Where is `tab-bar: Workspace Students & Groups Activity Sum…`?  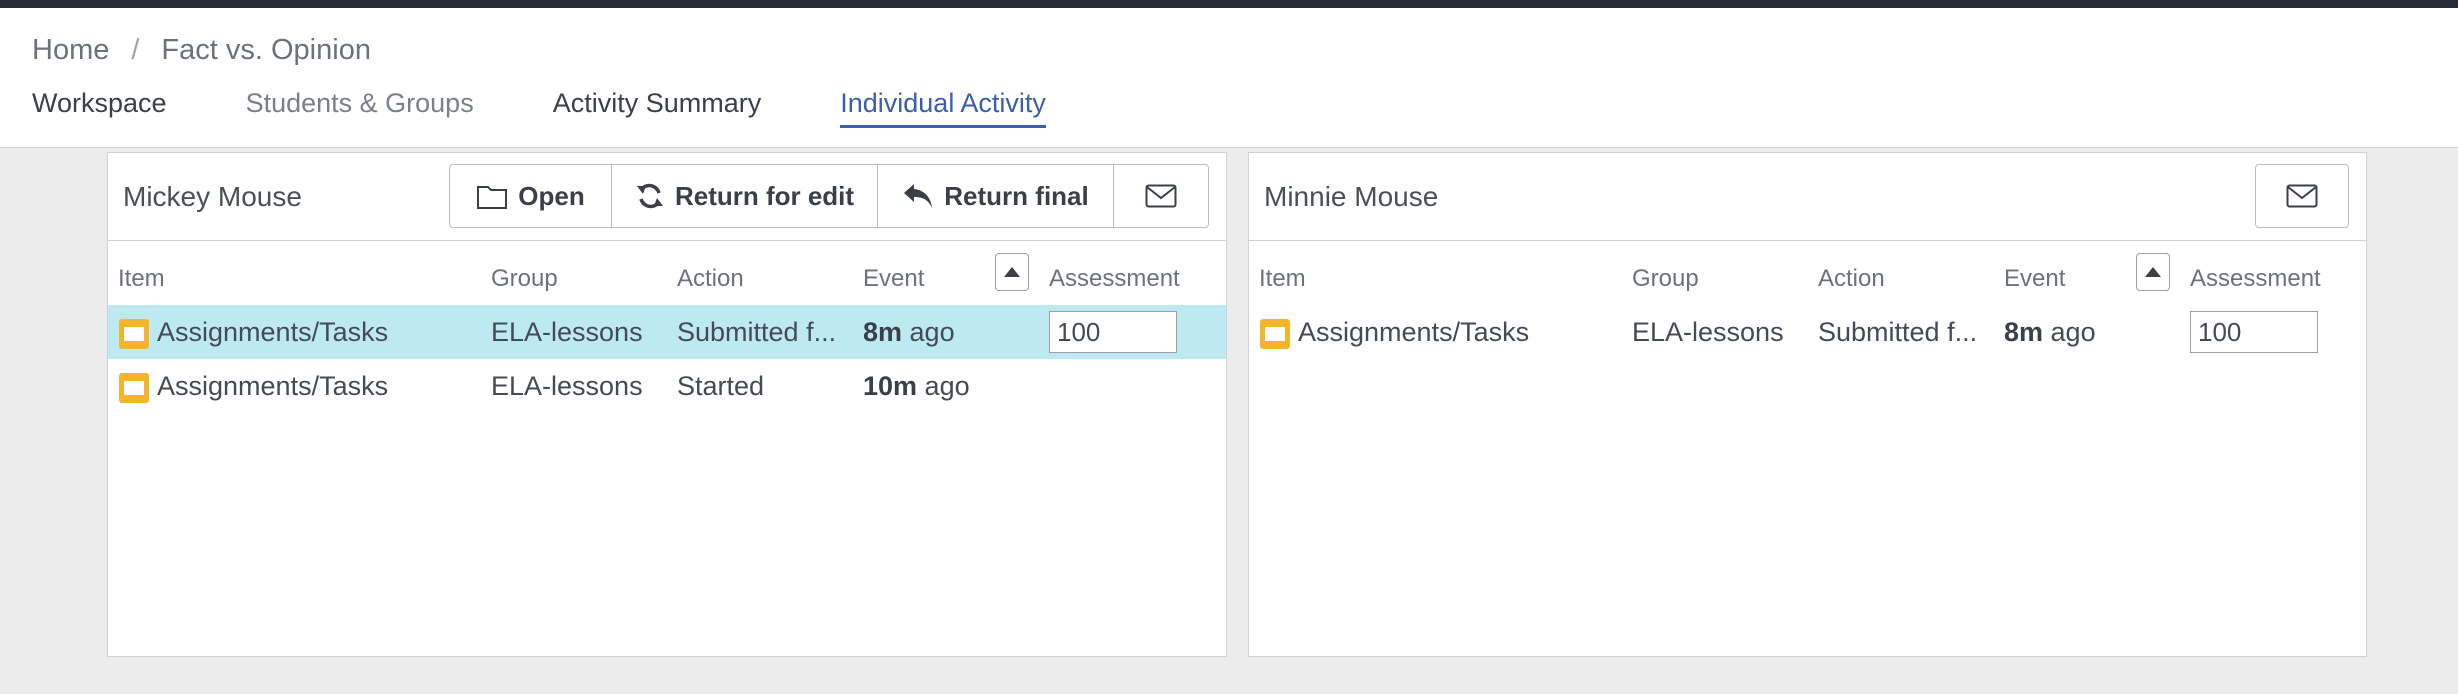
tab-bar: Workspace Students & Groups Activity Sum… is located at coordinates (578, 108).